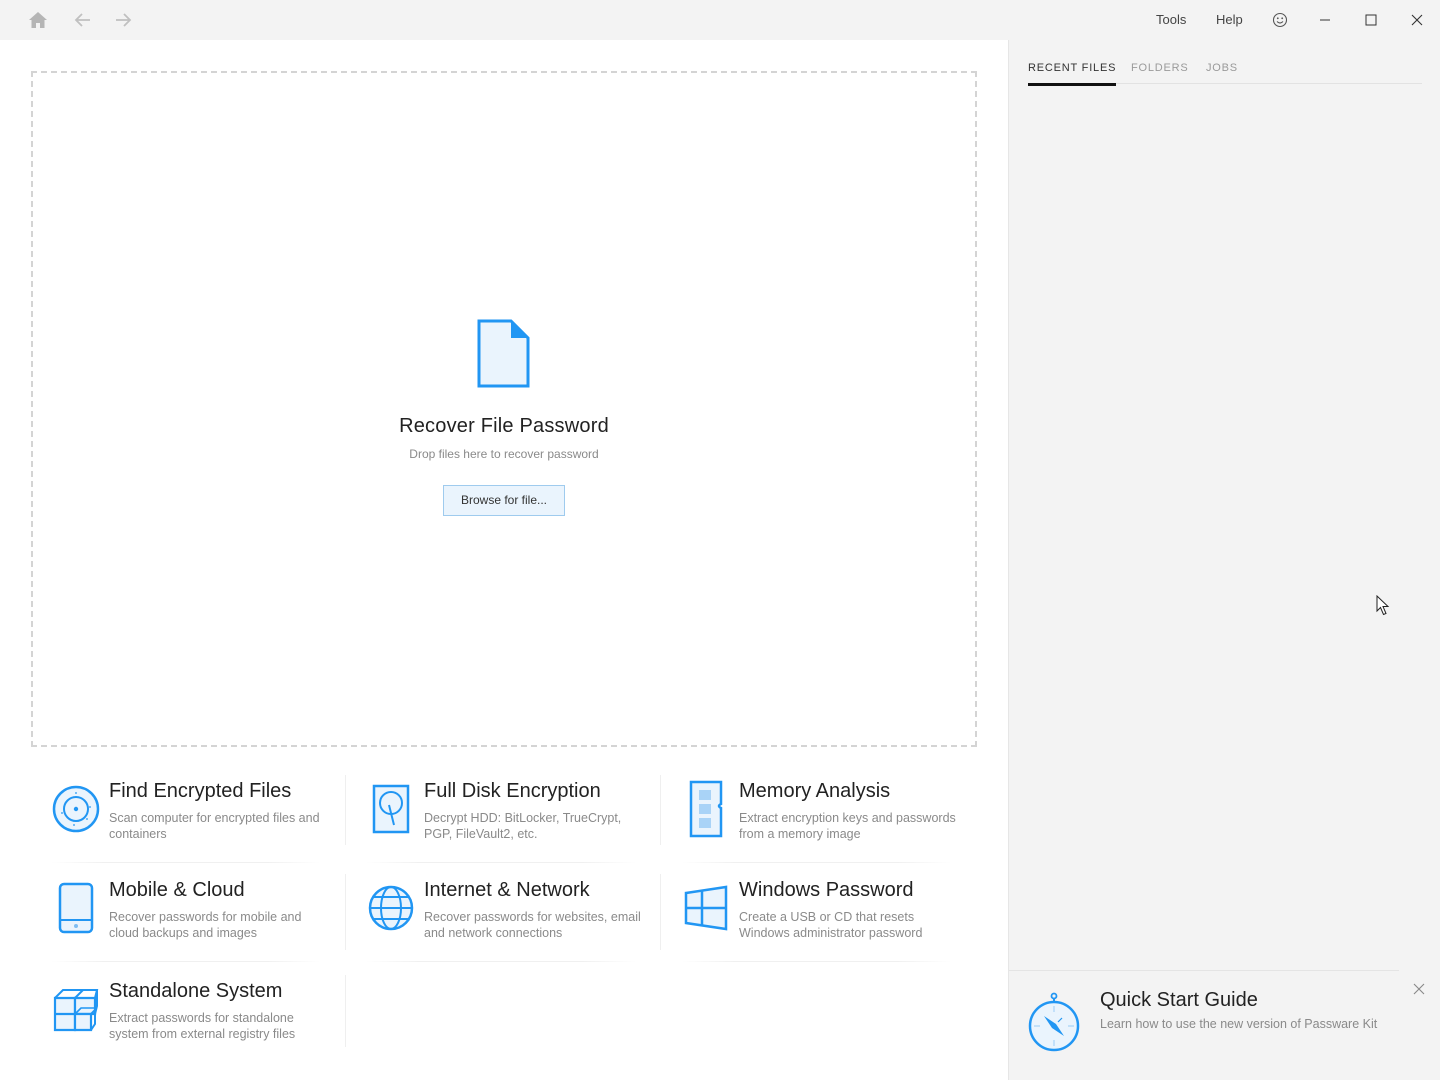  I want to click on tile-title: Full Disk Encryption, so click(512, 791).